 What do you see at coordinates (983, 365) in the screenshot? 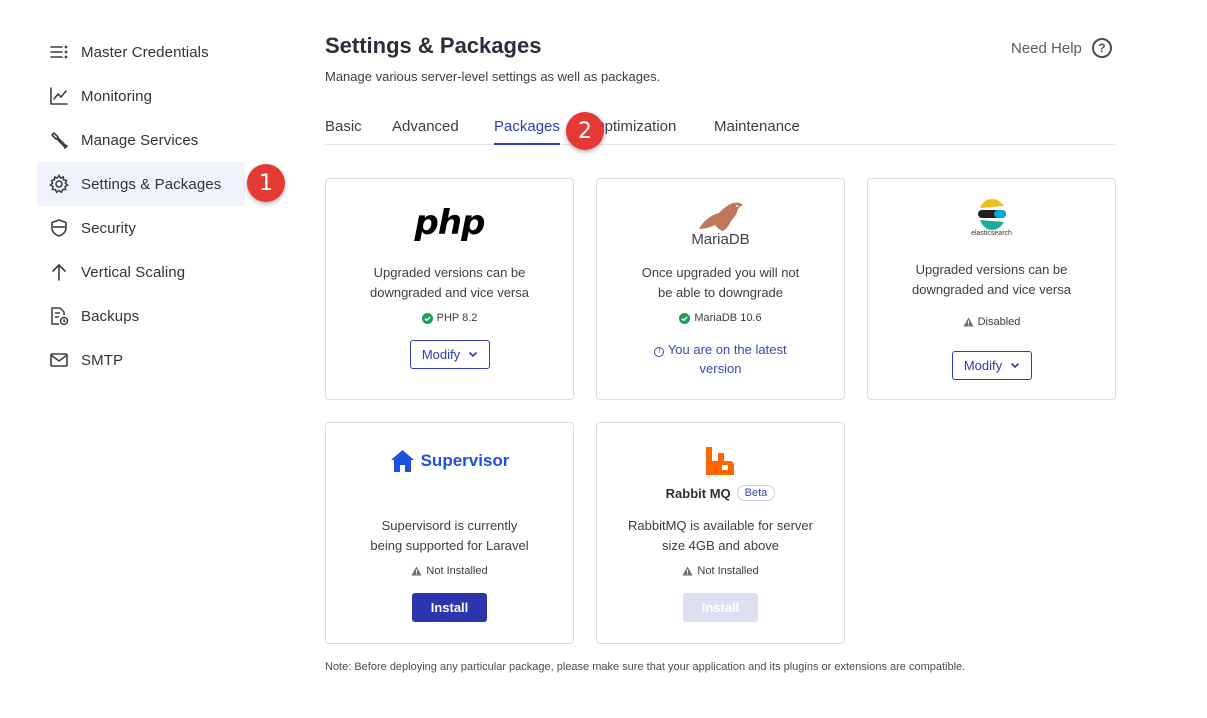
I see `elasticsearch-modify-label: Modify` at bounding box center [983, 365].